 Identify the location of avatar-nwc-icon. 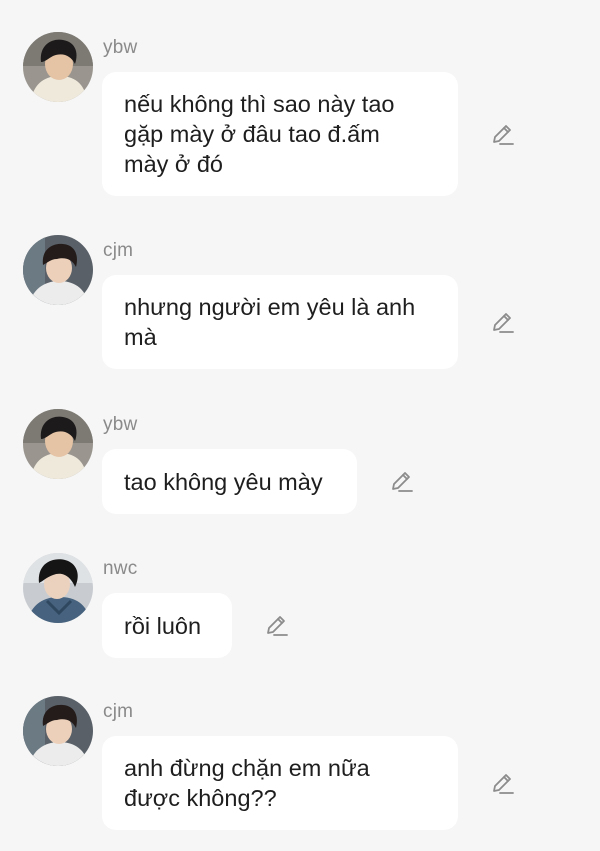
(58, 588).